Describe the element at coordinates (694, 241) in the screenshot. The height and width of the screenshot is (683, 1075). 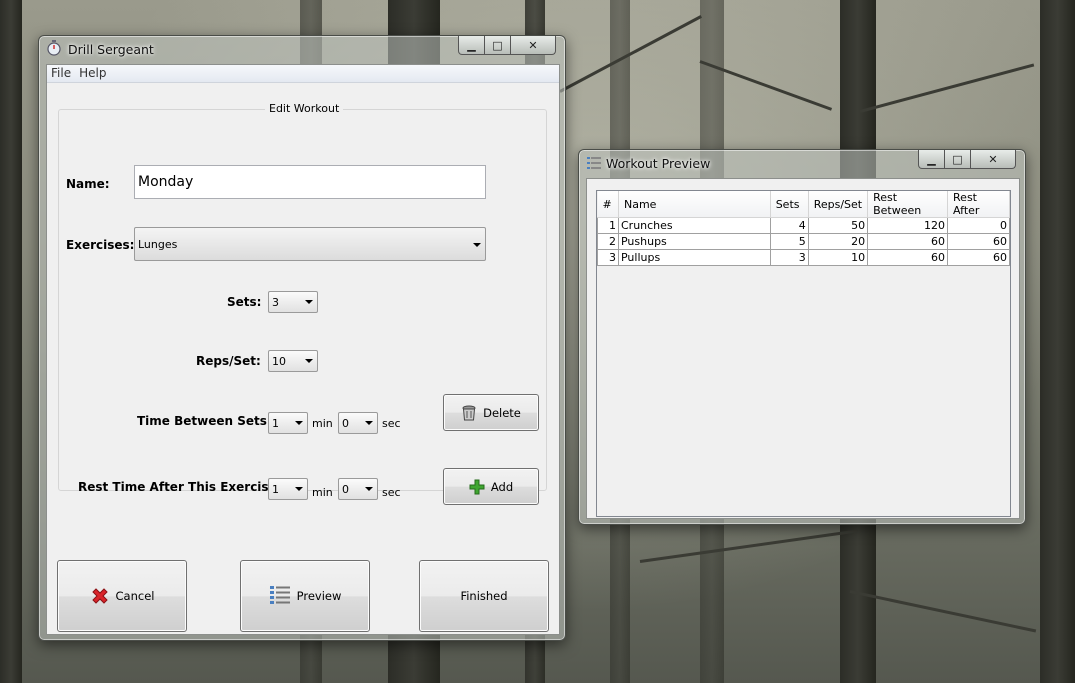
I see `cell-name: Pushups` at that location.